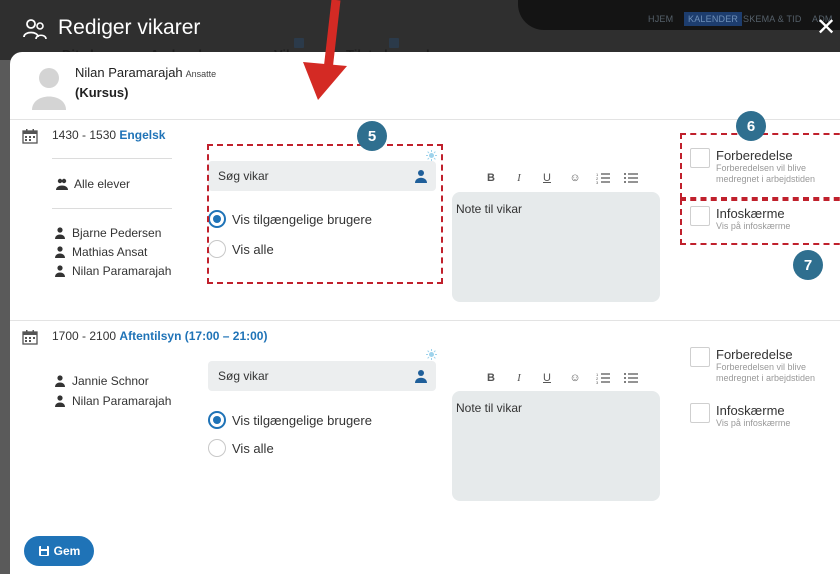 This screenshot has height=574, width=840. What do you see at coordinates (325, 50) in the screenshot?
I see `annotation-arrow` at bounding box center [325, 50].